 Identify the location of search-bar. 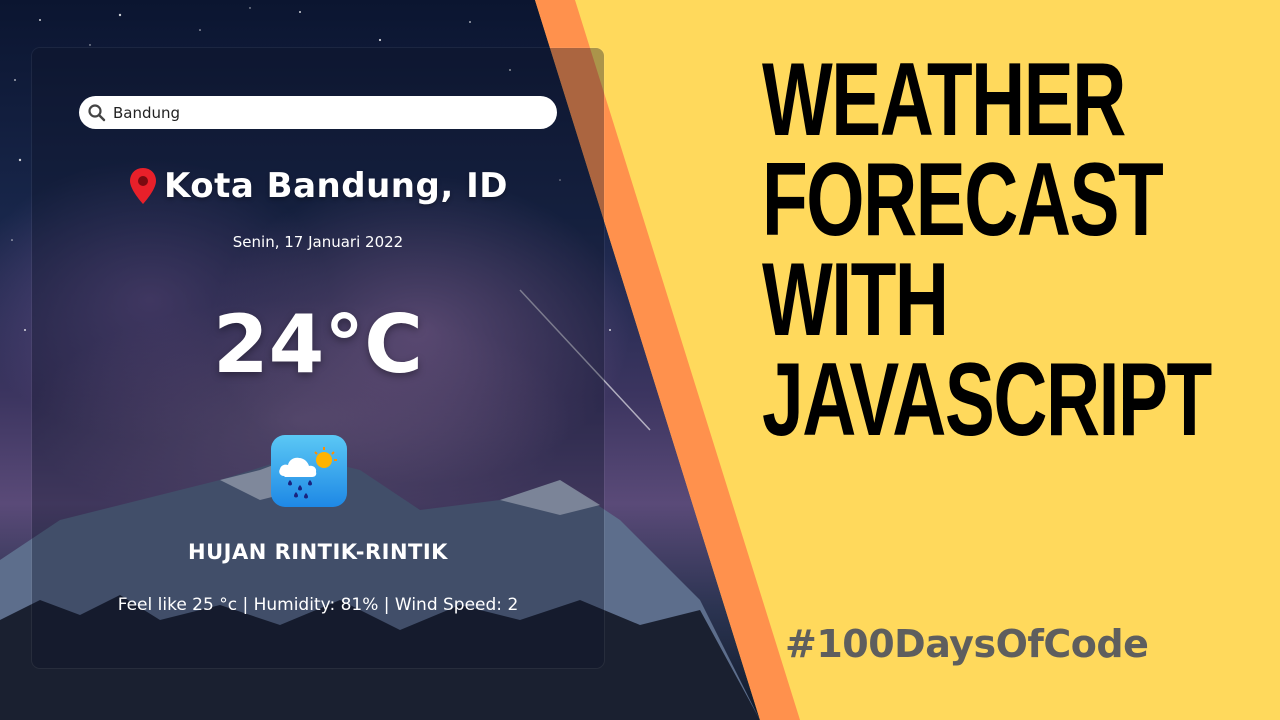
(318, 112).